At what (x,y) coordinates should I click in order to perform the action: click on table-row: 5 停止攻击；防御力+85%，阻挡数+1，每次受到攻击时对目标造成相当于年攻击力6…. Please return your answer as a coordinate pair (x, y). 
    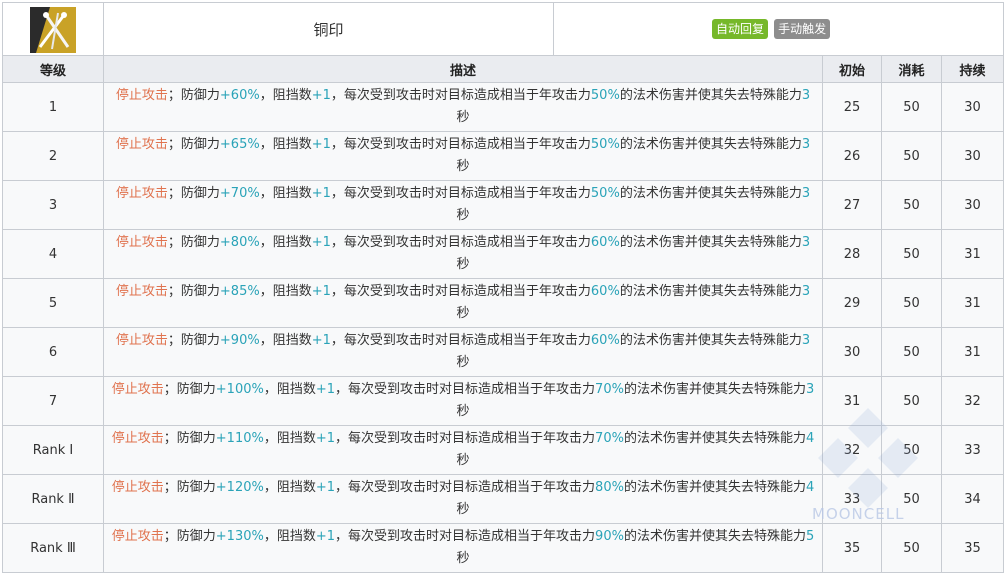
    Looking at the image, I should click on (503, 303).